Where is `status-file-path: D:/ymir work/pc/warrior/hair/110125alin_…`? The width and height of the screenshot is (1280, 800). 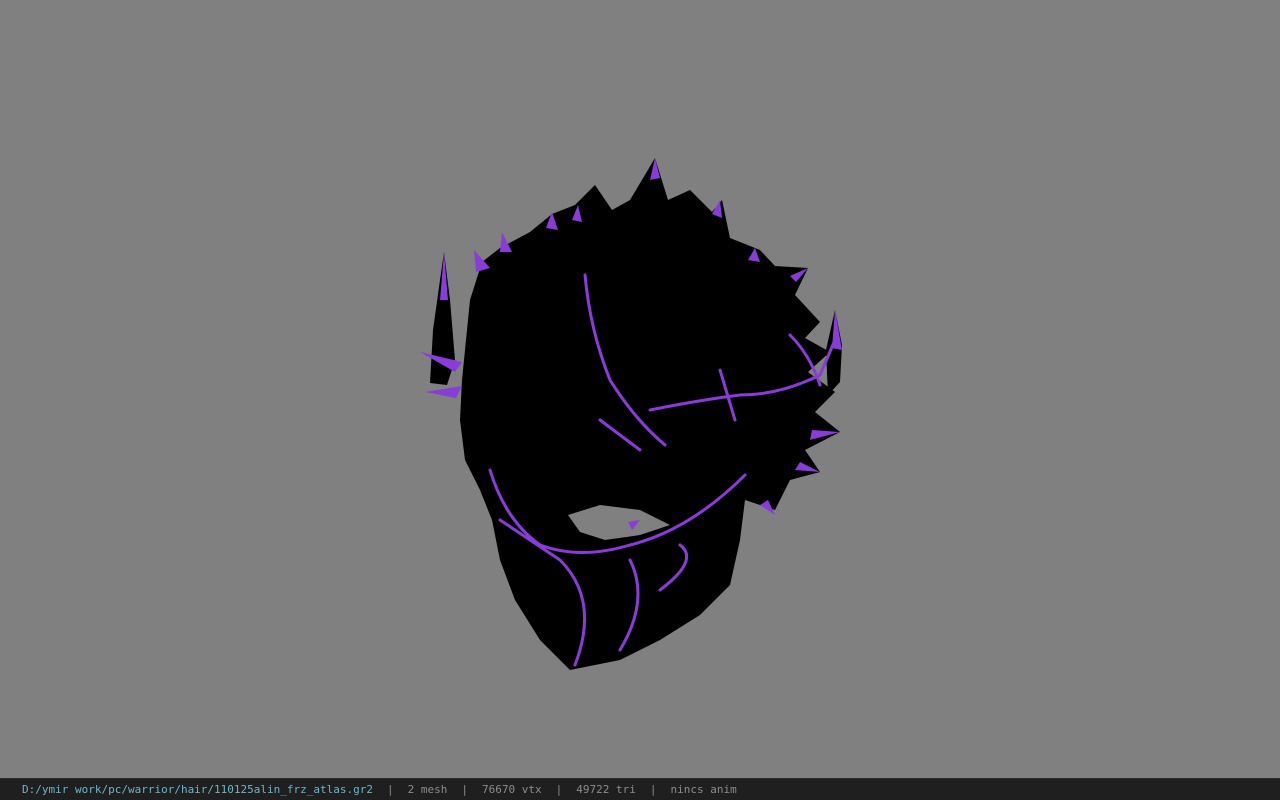 status-file-path: D:/ymir work/pc/warrior/hair/110125alin_… is located at coordinates (197, 789).